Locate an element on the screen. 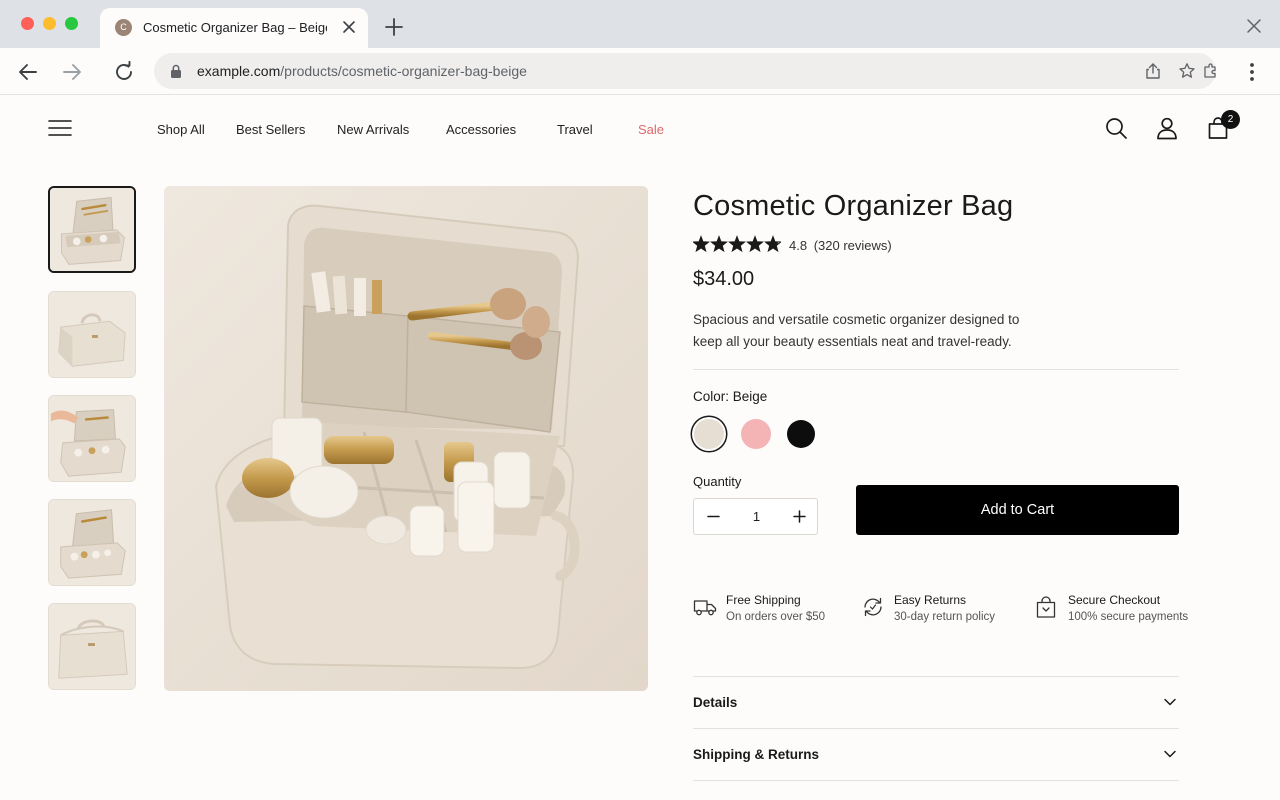 This screenshot has width=1280, height=800. color-swatch-black is located at coordinates (801, 434).